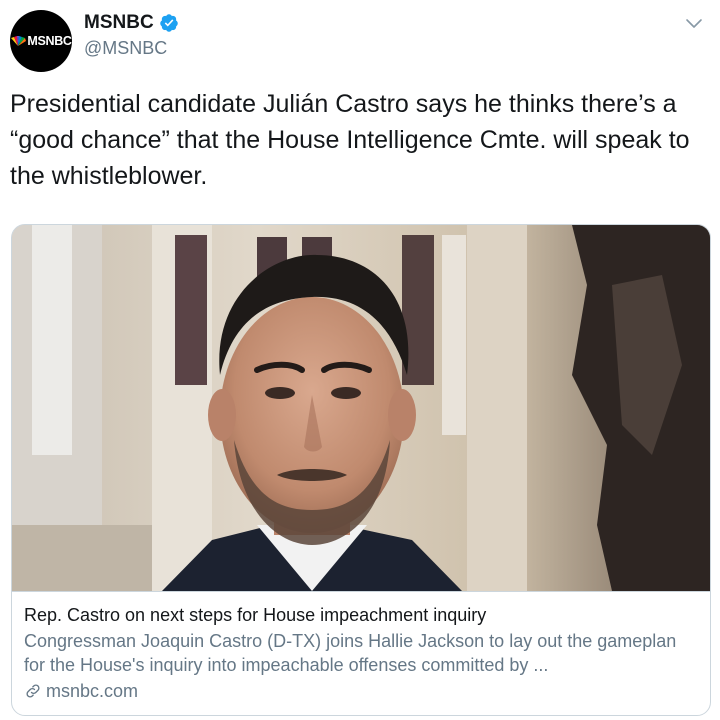 The height and width of the screenshot is (720, 720). Describe the element at coordinates (33, 691) in the screenshot. I see `link-icon` at that location.